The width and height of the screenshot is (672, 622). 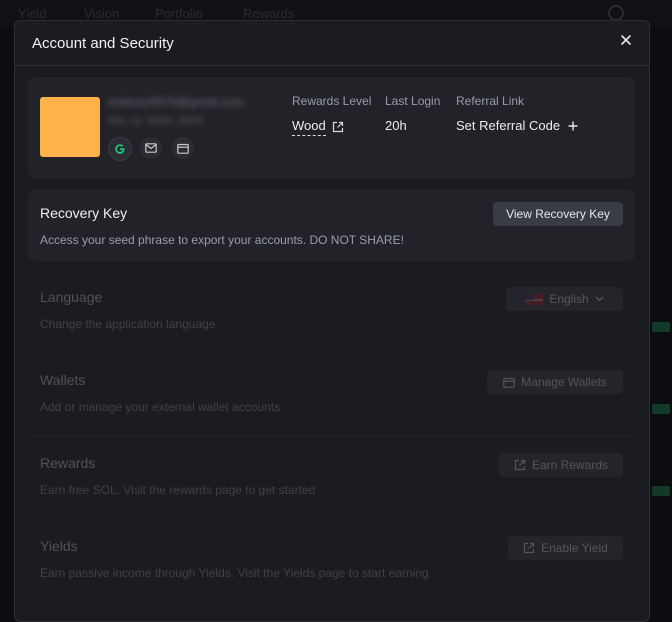 I want to click on close-icon, so click(x=626, y=42).